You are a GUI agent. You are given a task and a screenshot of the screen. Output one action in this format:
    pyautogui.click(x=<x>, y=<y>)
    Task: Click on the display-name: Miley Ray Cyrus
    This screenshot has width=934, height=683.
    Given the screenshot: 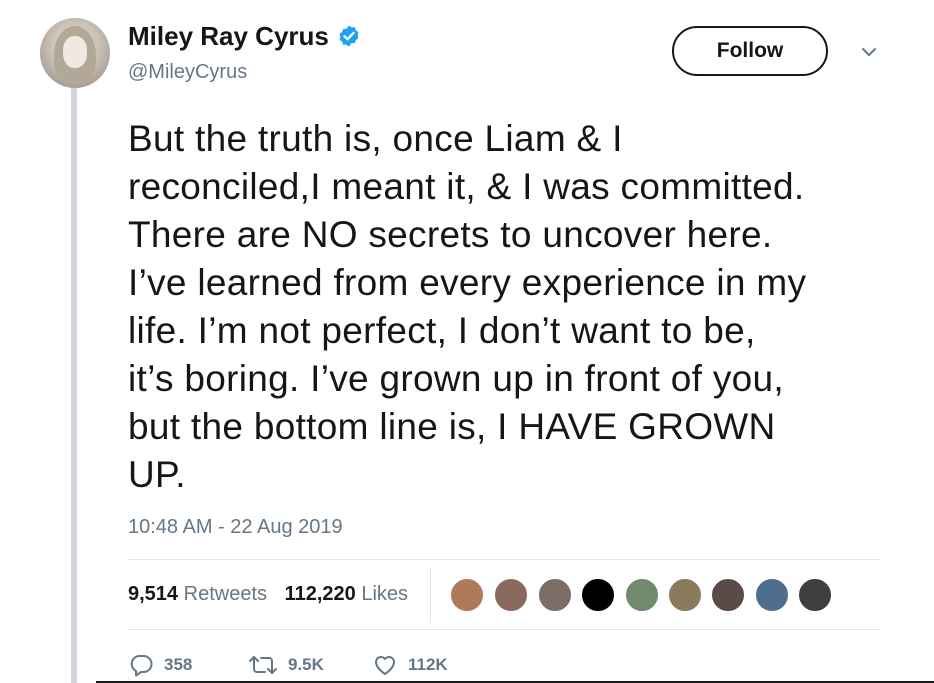 What is the action you would take?
    pyautogui.click(x=228, y=36)
    